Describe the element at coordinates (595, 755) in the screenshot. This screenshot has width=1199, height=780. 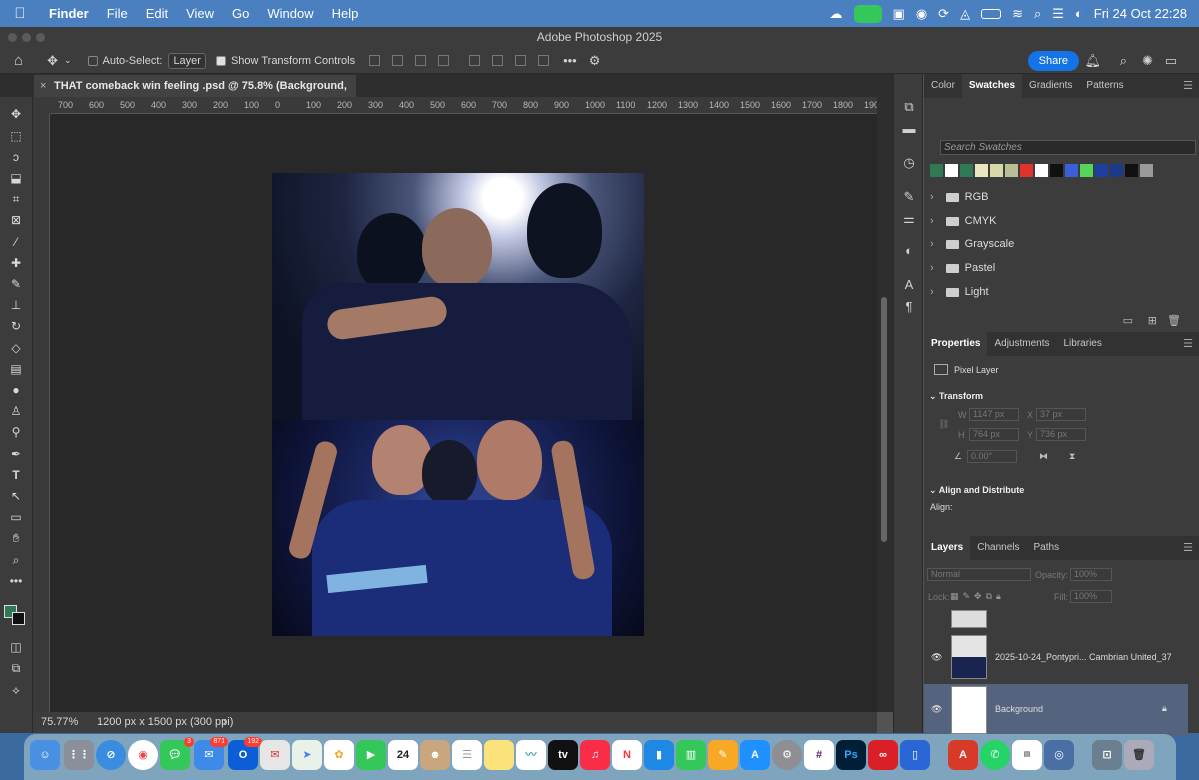
I see `music-icon: ♫` at that location.